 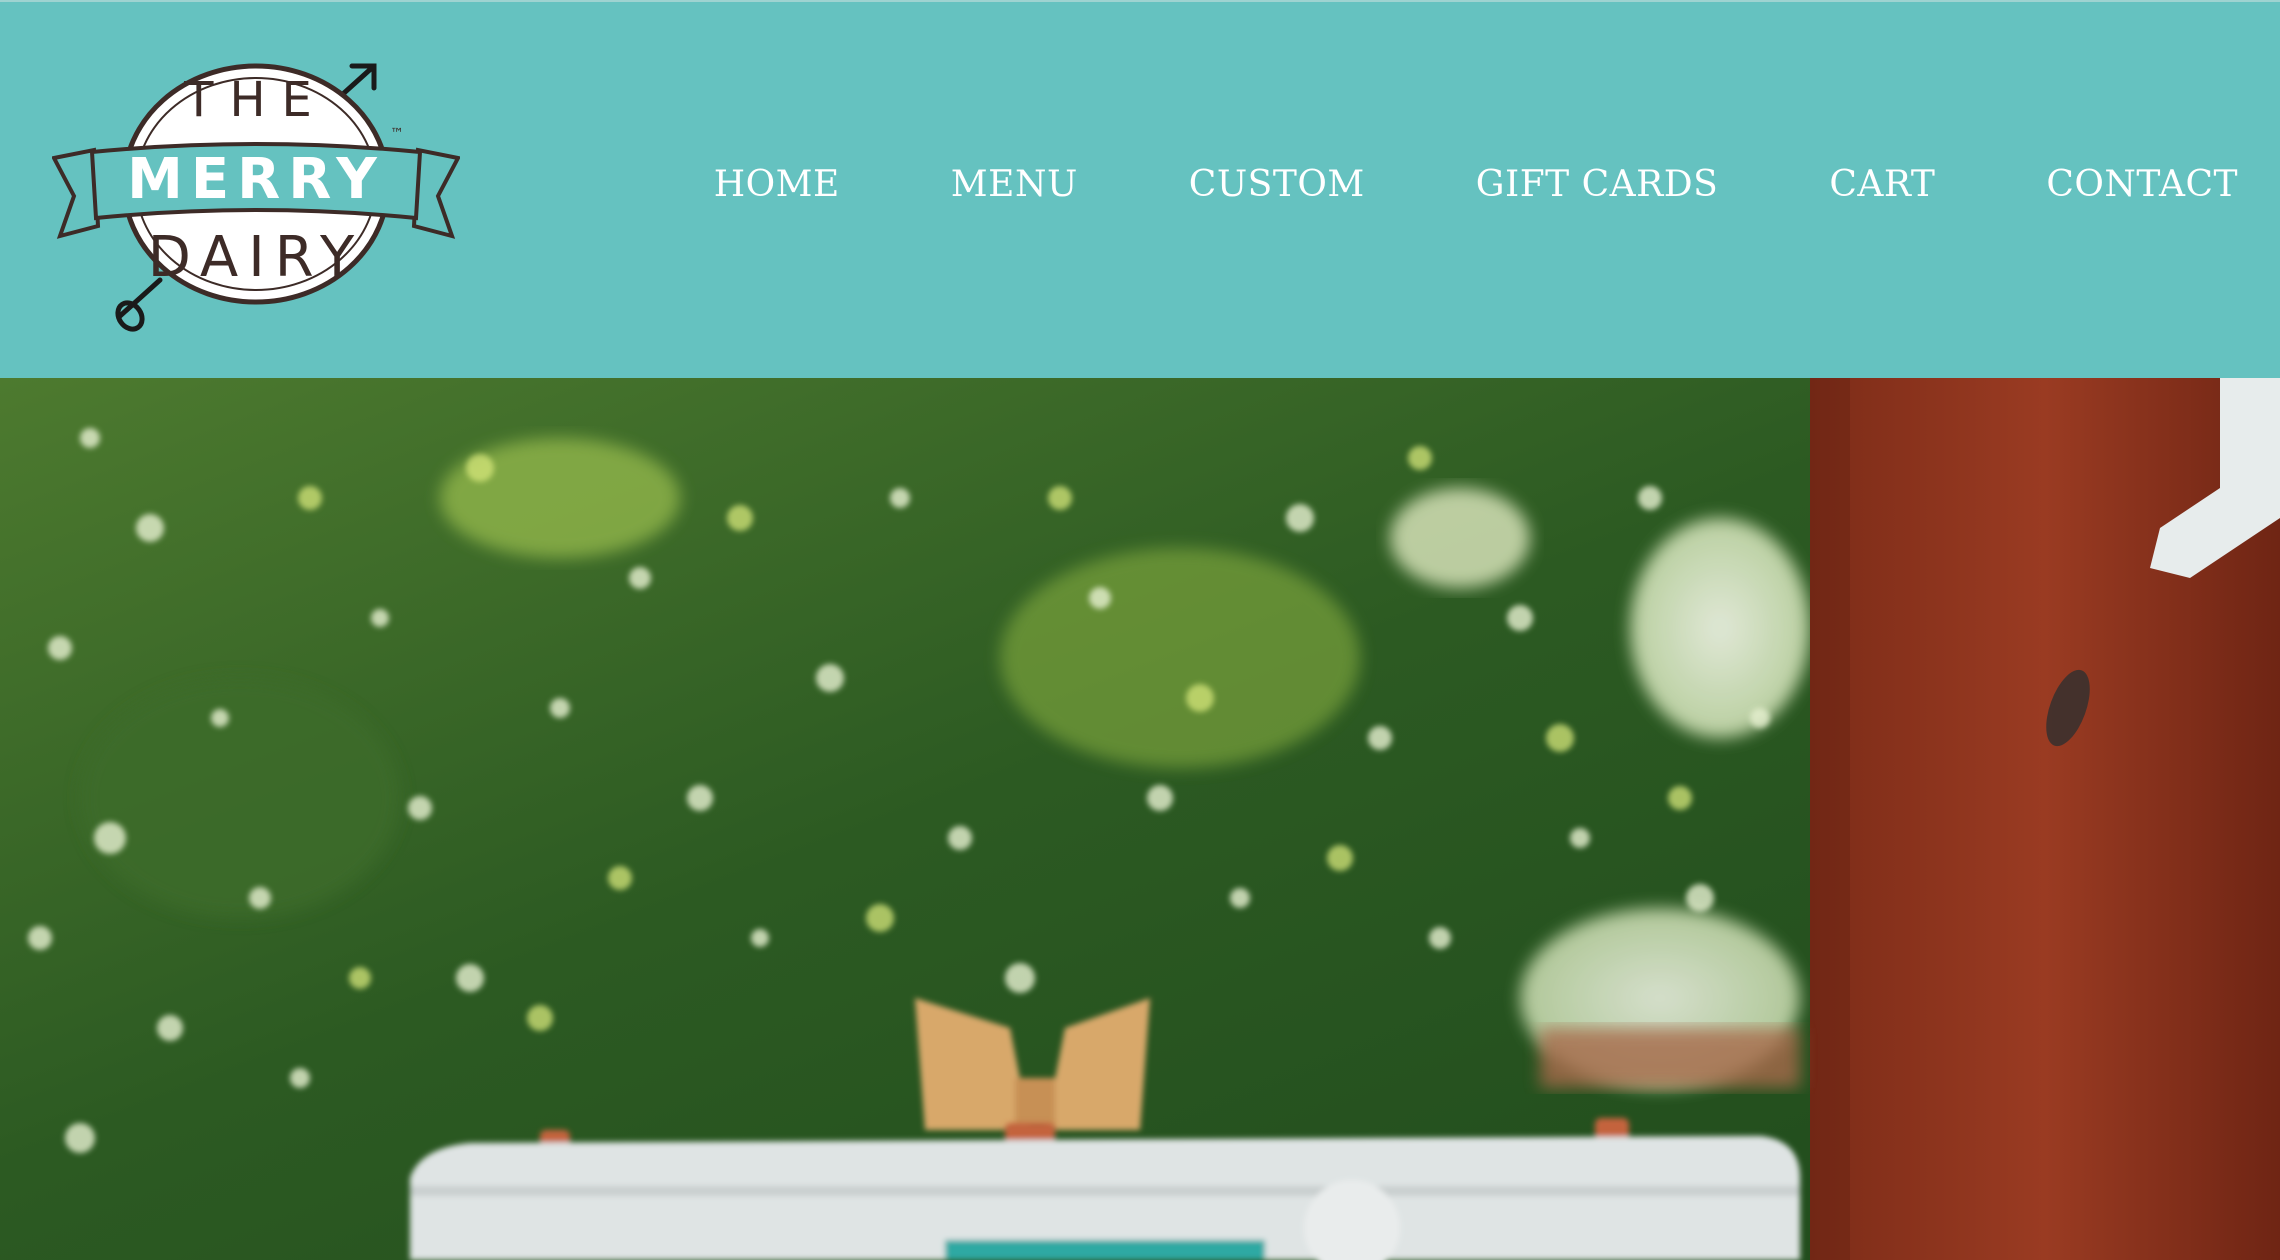 I want to click on logo-text-top: THE, so click(x=255, y=100).